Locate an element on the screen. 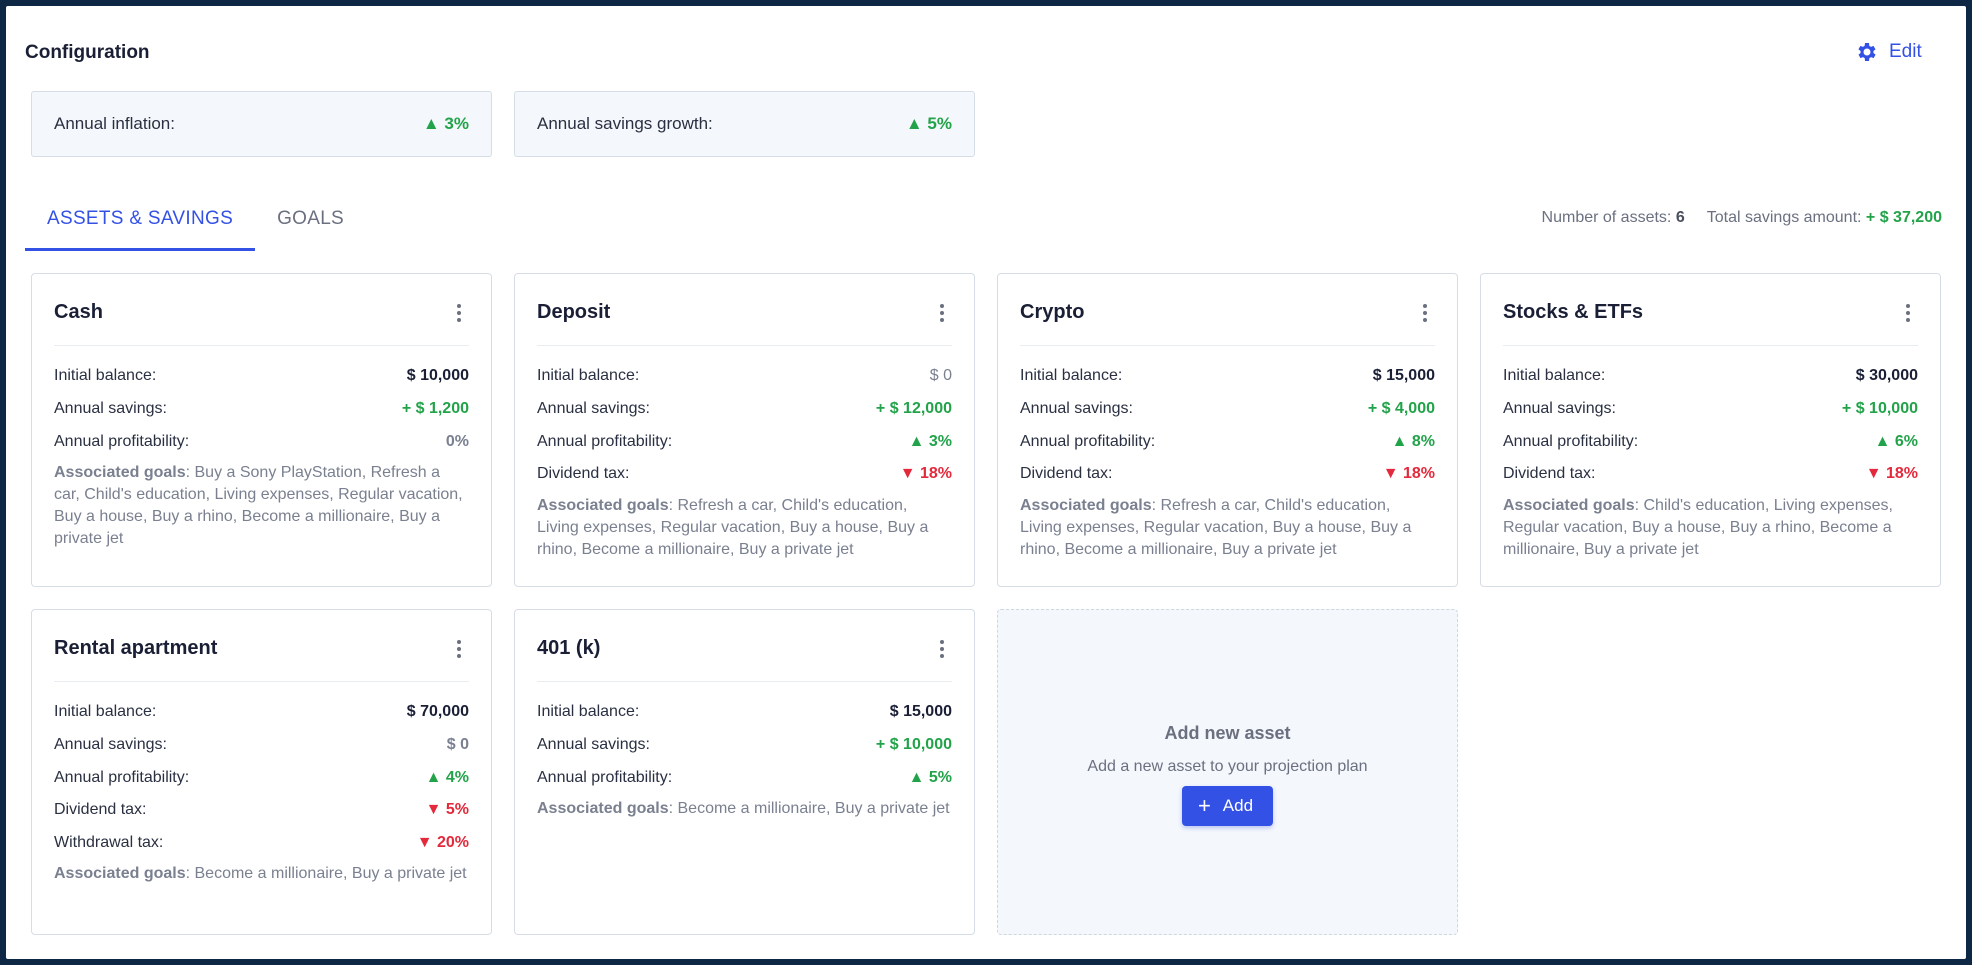 The height and width of the screenshot is (965, 1972). annual-savings-row: Annual savings: + $ 4,000 is located at coordinates (1227, 409).